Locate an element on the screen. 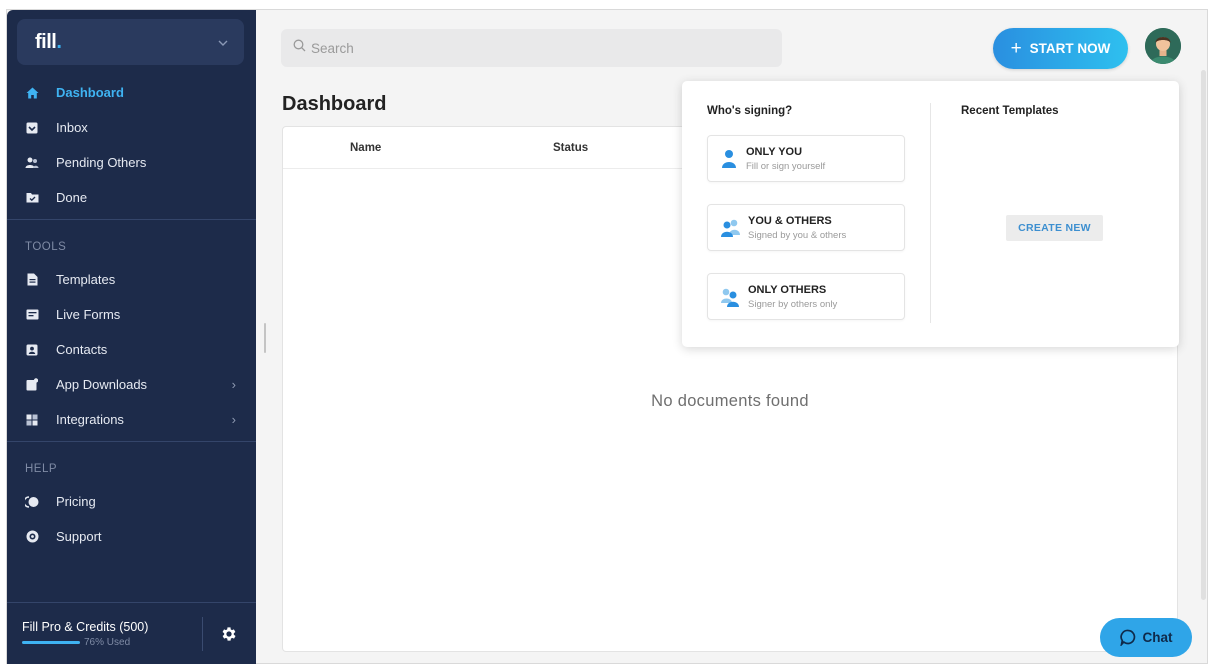  sidebar-item-live-forms: Live Forms is located at coordinates (131, 314).